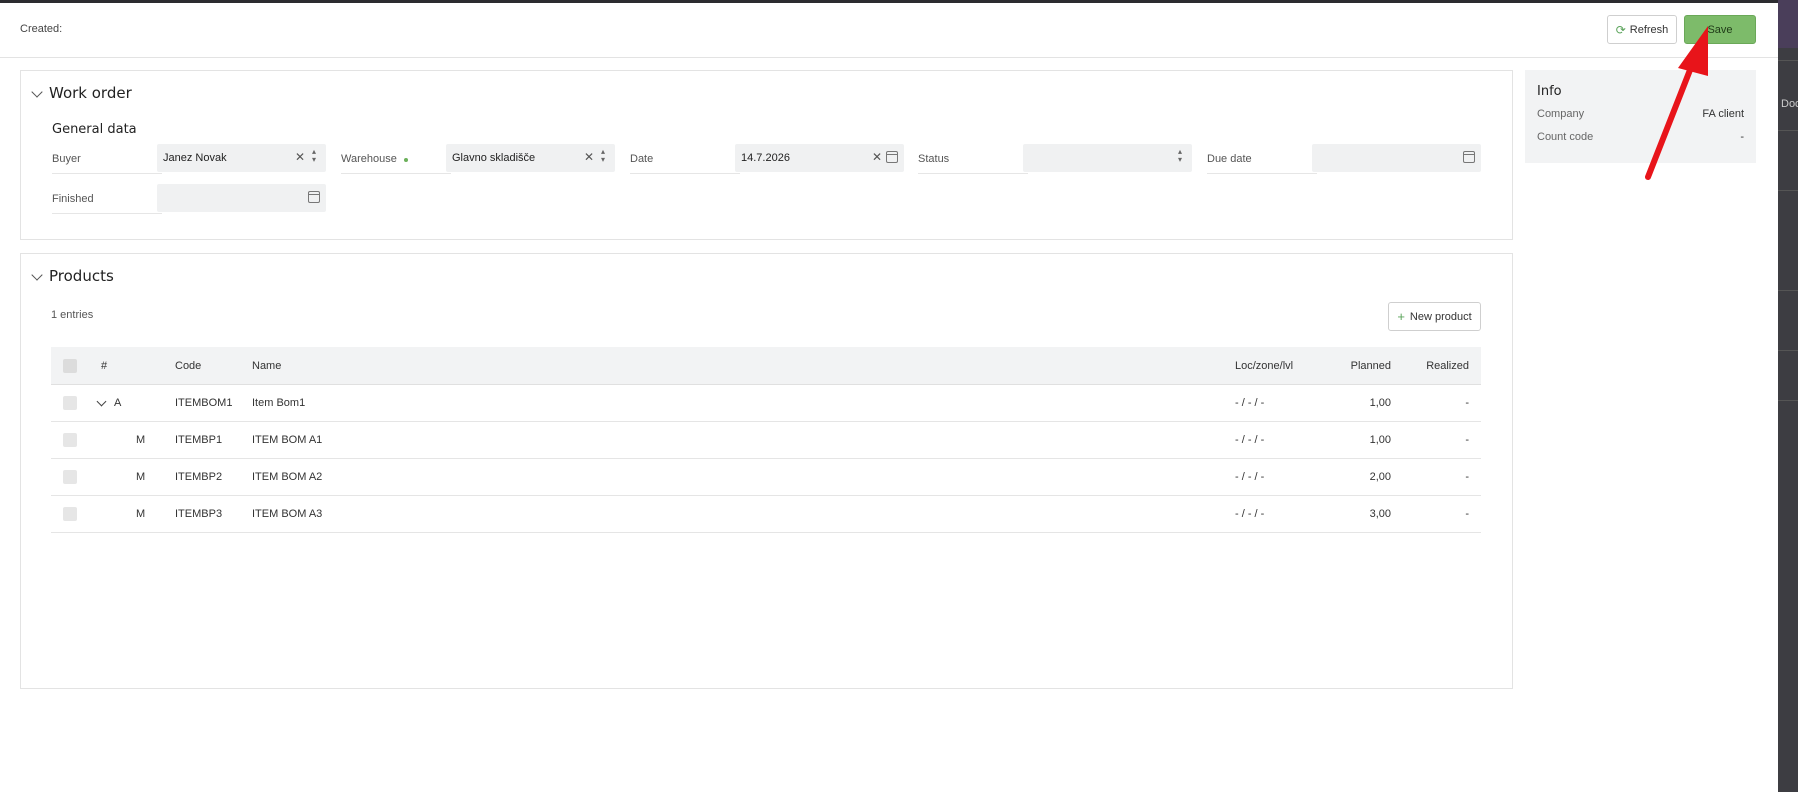 This screenshot has height=792, width=1798. Describe the element at coordinates (241, 158) in the screenshot. I see `buyer-select: Janez Novak ✕ ▴ ▾` at that location.